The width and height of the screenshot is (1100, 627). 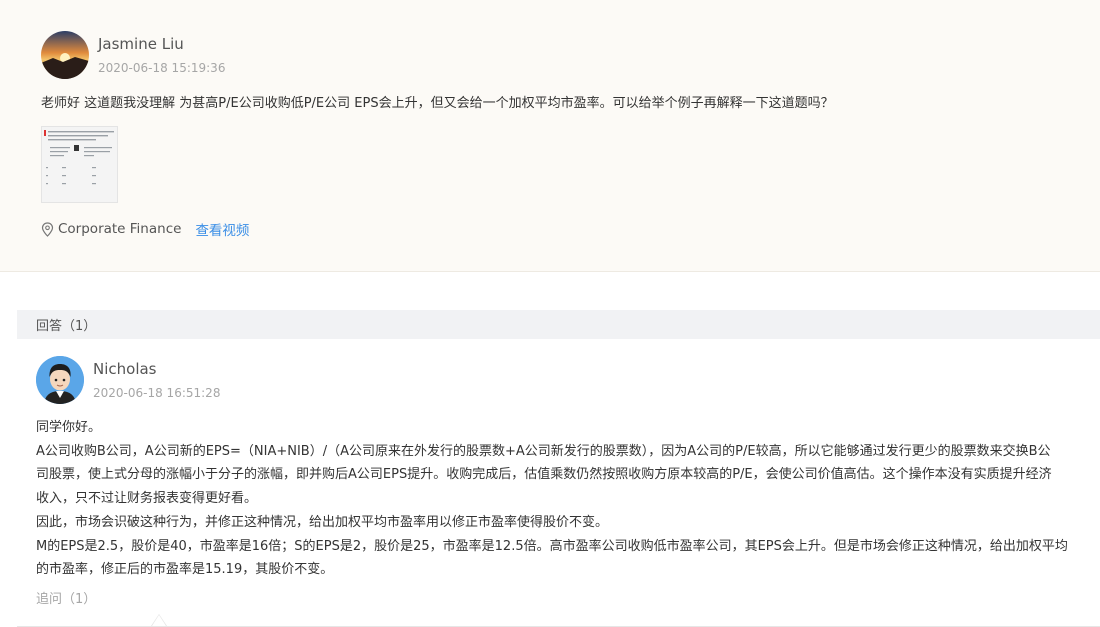 What do you see at coordinates (66, 326) in the screenshot?
I see `answers-count-label: 回答（1）` at bounding box center [66, 326].